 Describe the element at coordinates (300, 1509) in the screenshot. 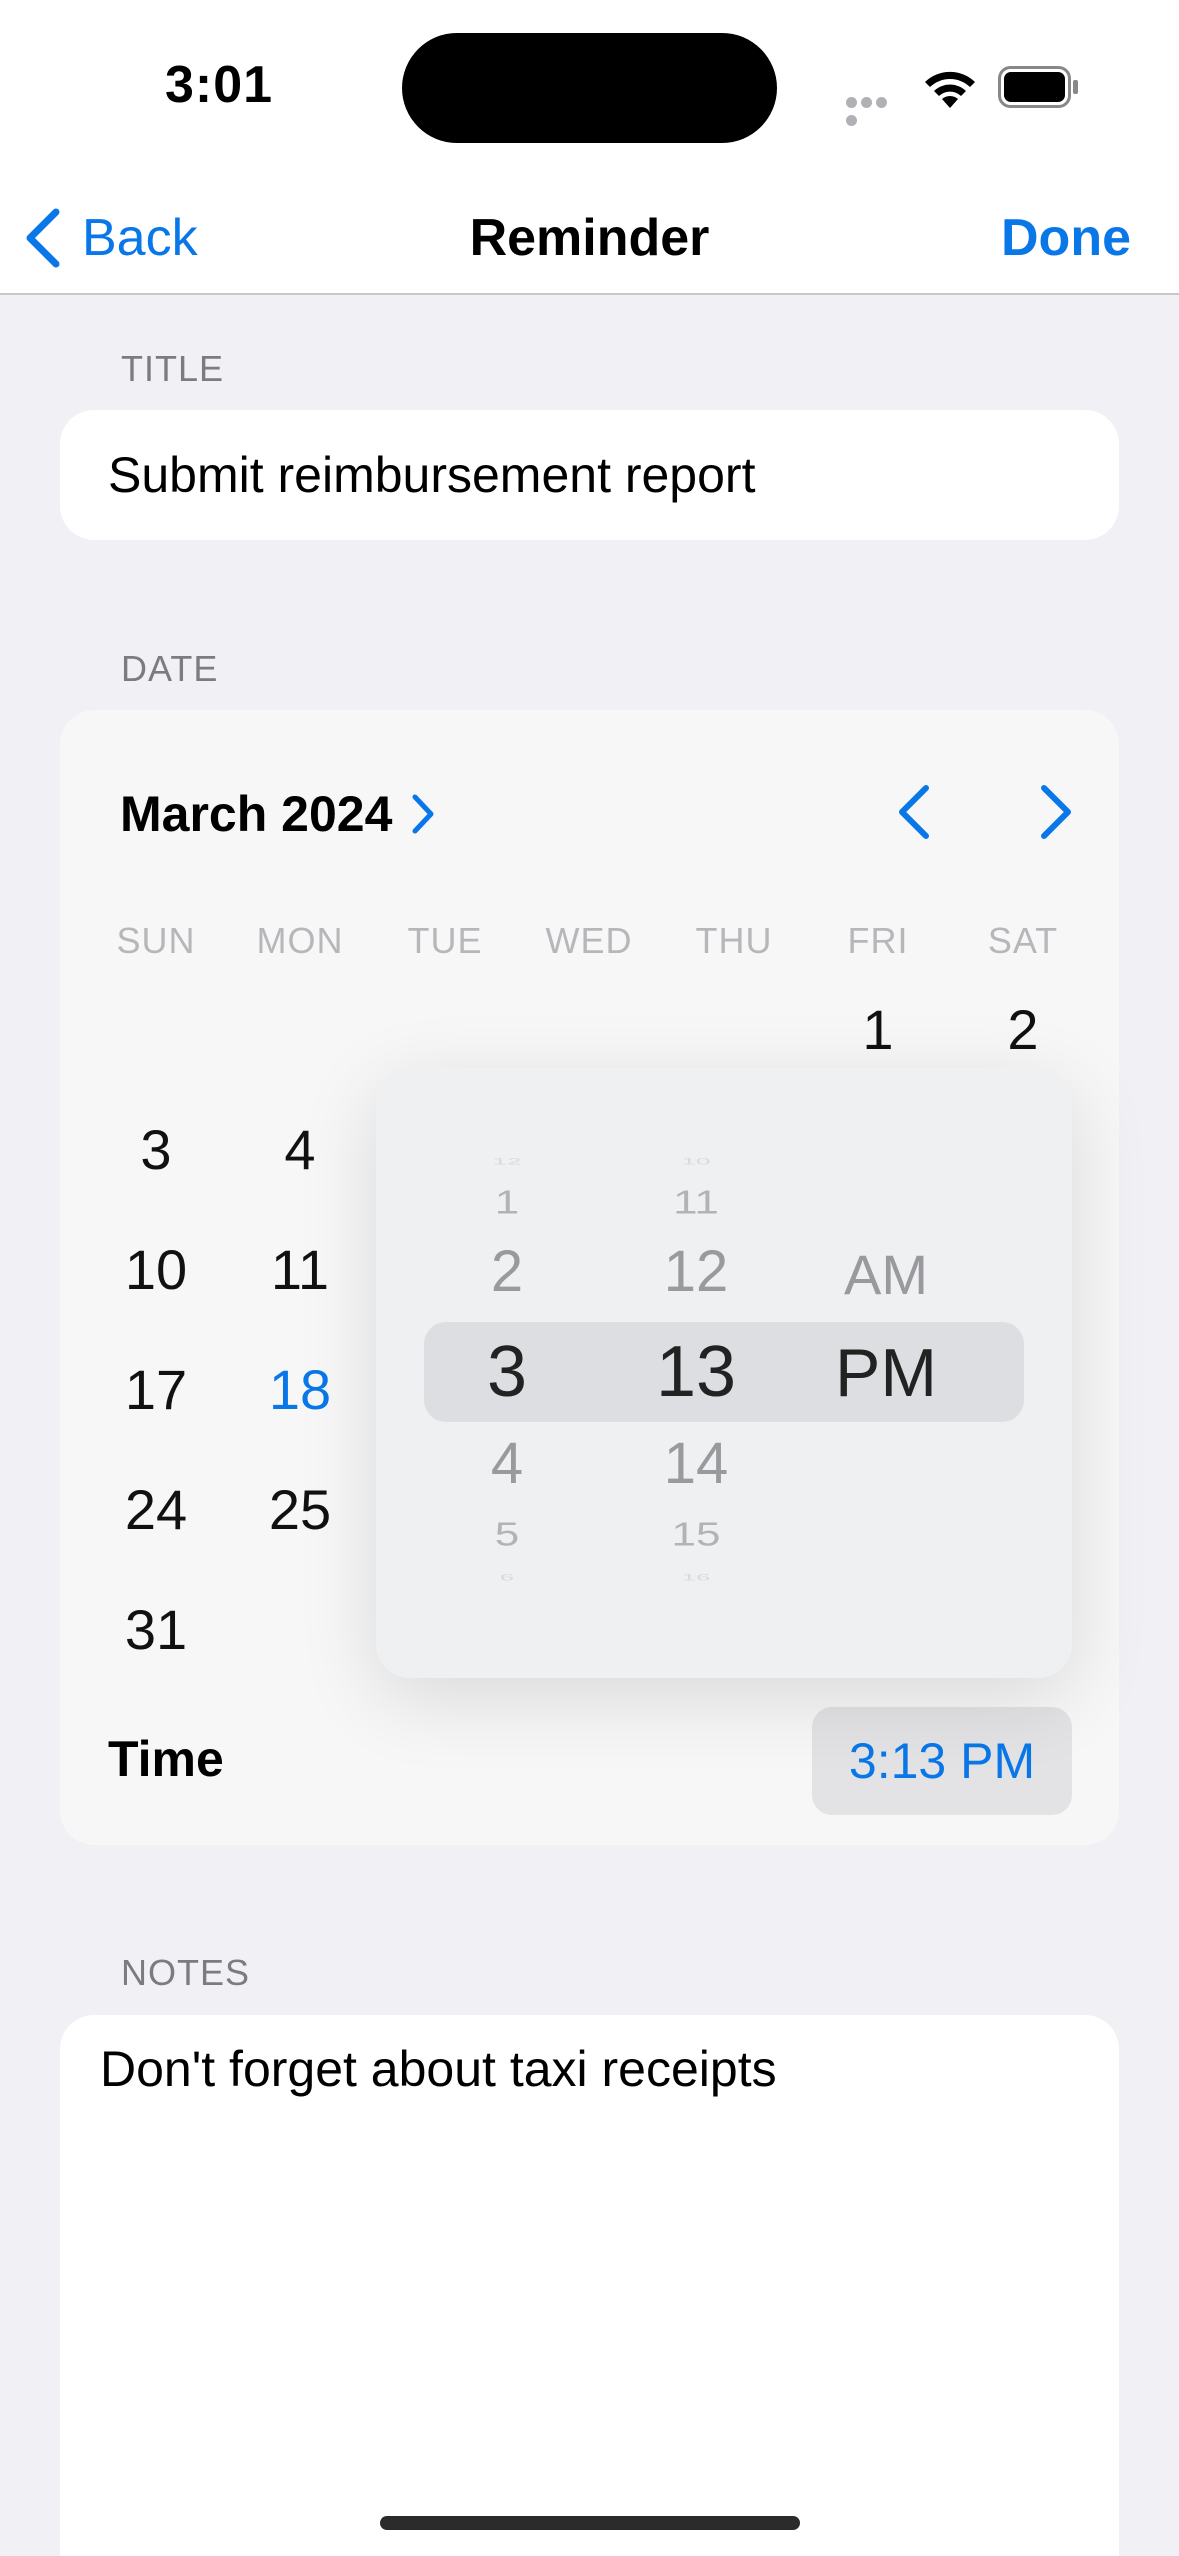

I see `calendar-day: 25` at that location.